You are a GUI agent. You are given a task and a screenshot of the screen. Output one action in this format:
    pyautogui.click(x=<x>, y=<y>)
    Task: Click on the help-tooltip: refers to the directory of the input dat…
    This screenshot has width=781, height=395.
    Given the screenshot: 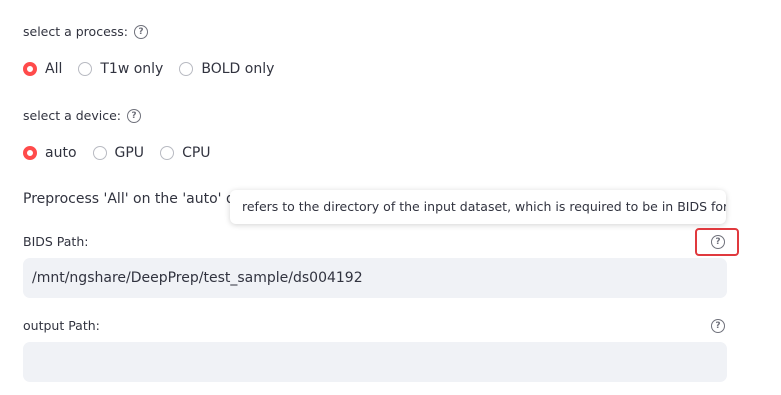 What is the action you would take?
    pyautogui.click(x=478, y=207)
    